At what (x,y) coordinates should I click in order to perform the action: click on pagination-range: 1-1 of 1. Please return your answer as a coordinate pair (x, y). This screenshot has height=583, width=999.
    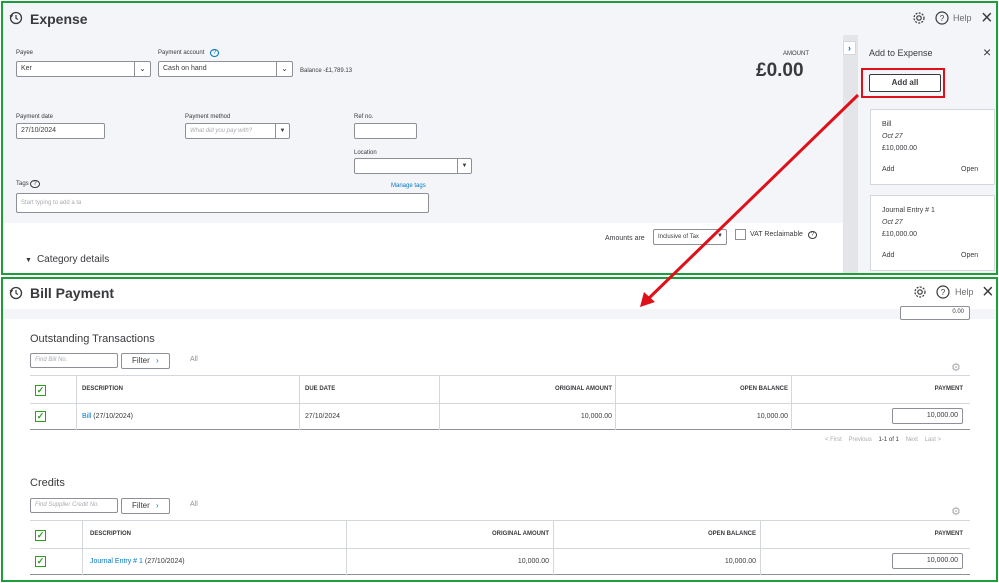
    Looking at the image, I should click on (888, 440).